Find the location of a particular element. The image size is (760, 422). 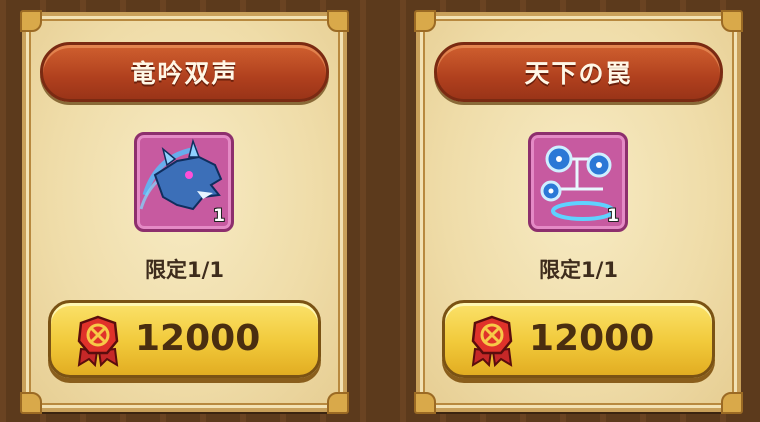

card-title: 竜吟双声 is located at coordinates (184, 73).